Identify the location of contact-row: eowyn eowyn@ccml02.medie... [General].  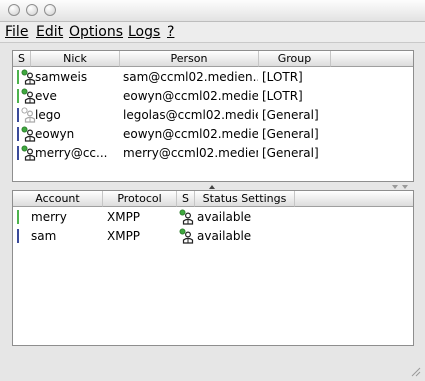
(213, 134).